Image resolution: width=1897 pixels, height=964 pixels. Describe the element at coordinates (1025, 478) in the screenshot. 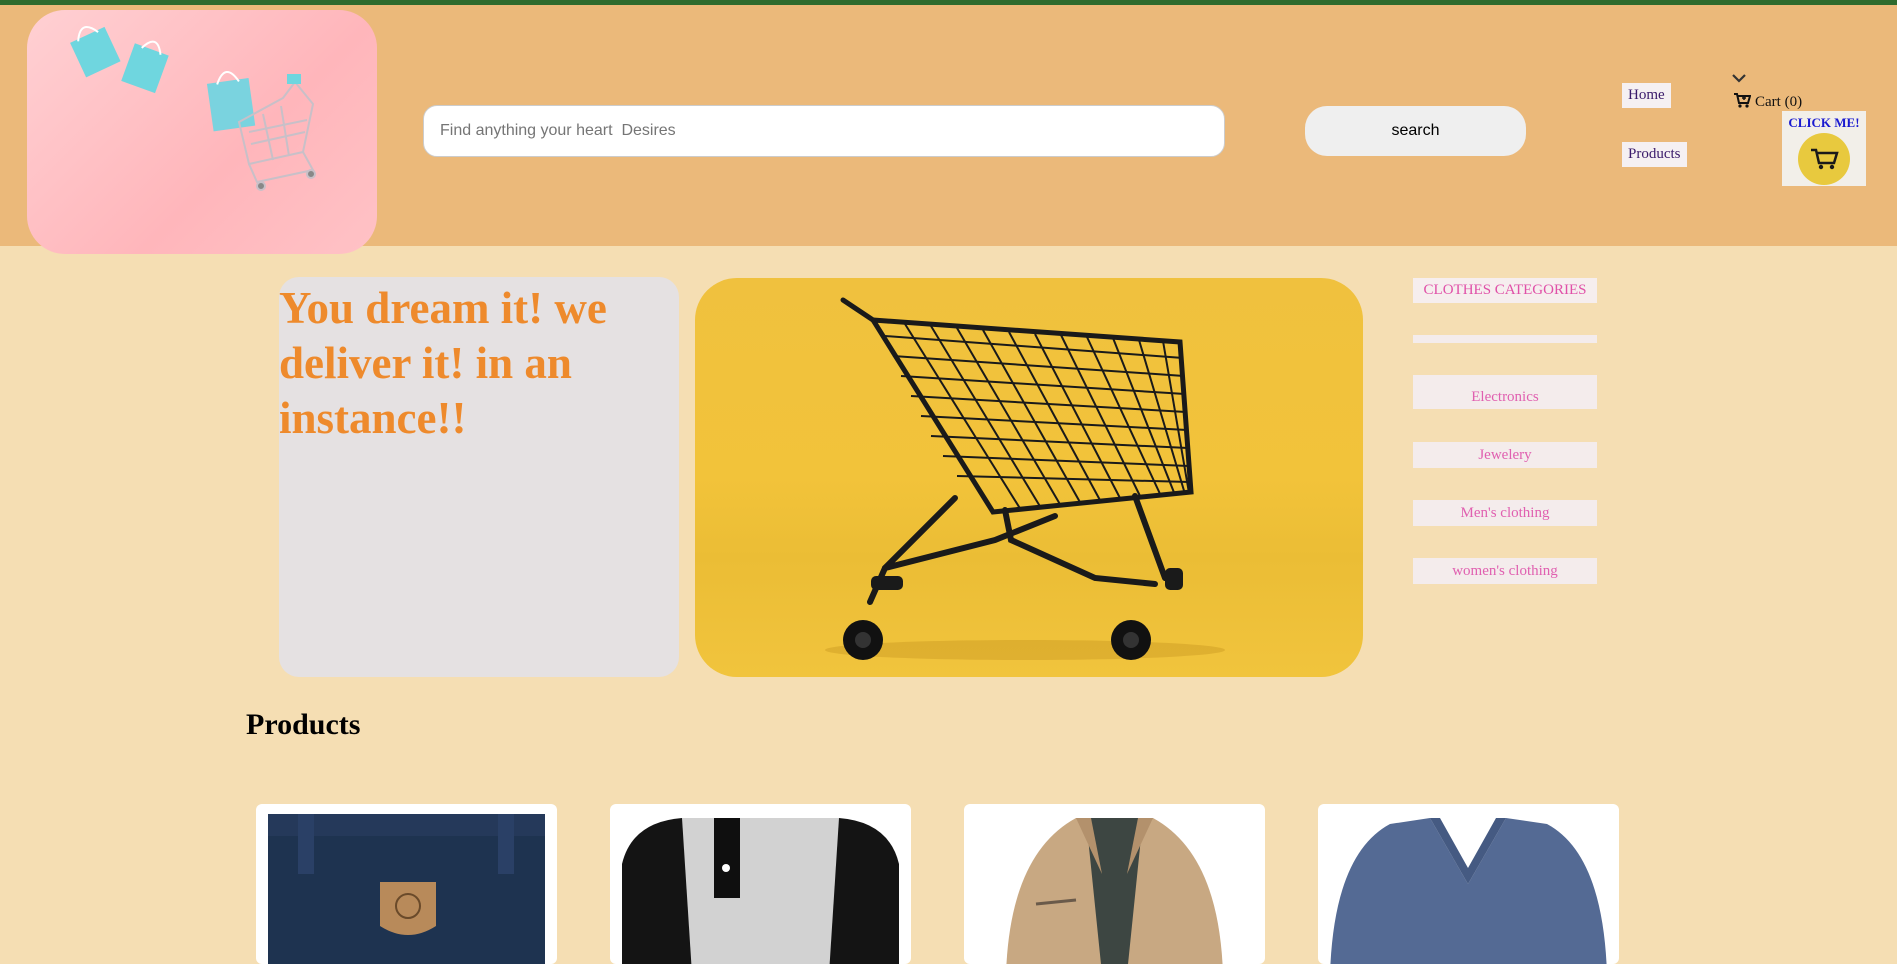

I see `shopping-cart-illustration` at that location.